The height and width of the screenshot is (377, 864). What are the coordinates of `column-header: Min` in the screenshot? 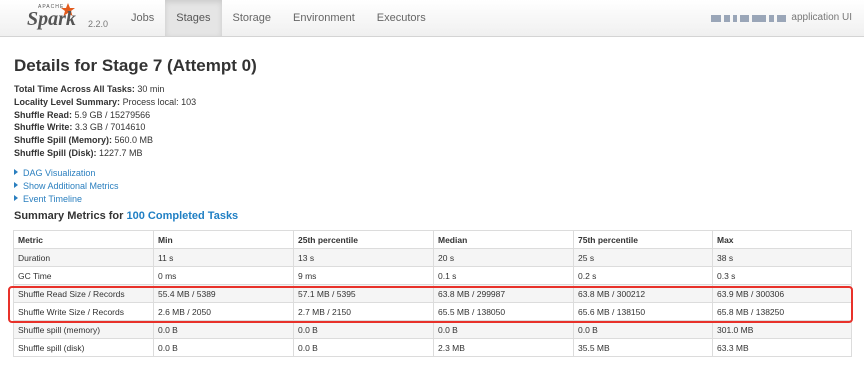 It's located at (223, 239).